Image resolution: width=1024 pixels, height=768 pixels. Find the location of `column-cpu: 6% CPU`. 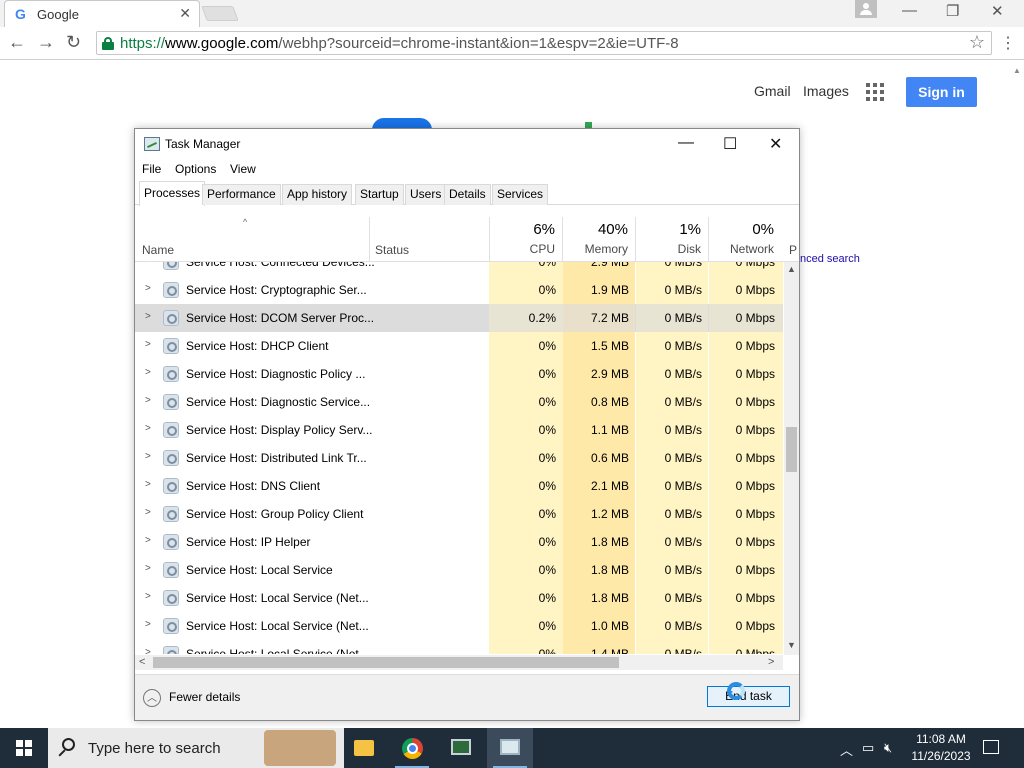

column-cpu: 6% CPU is located at coordinates (525, 239).